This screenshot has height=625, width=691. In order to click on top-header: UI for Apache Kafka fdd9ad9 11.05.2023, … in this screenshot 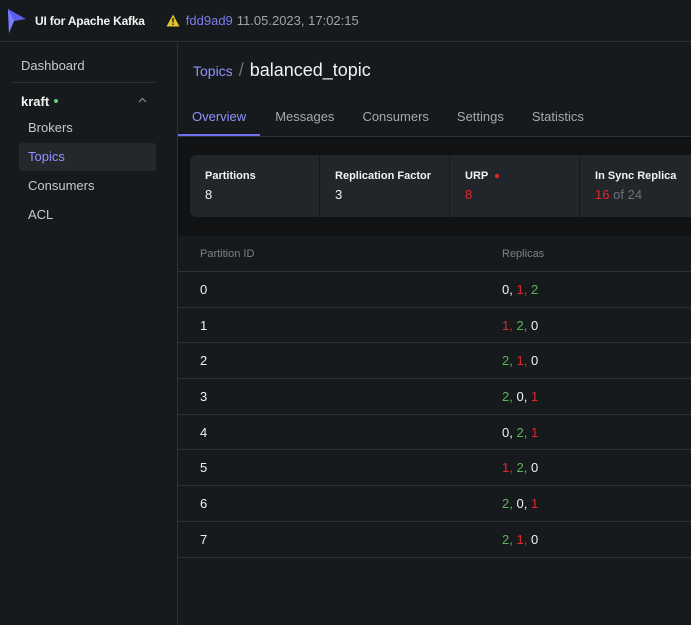, I will do `click(345, 21)`.